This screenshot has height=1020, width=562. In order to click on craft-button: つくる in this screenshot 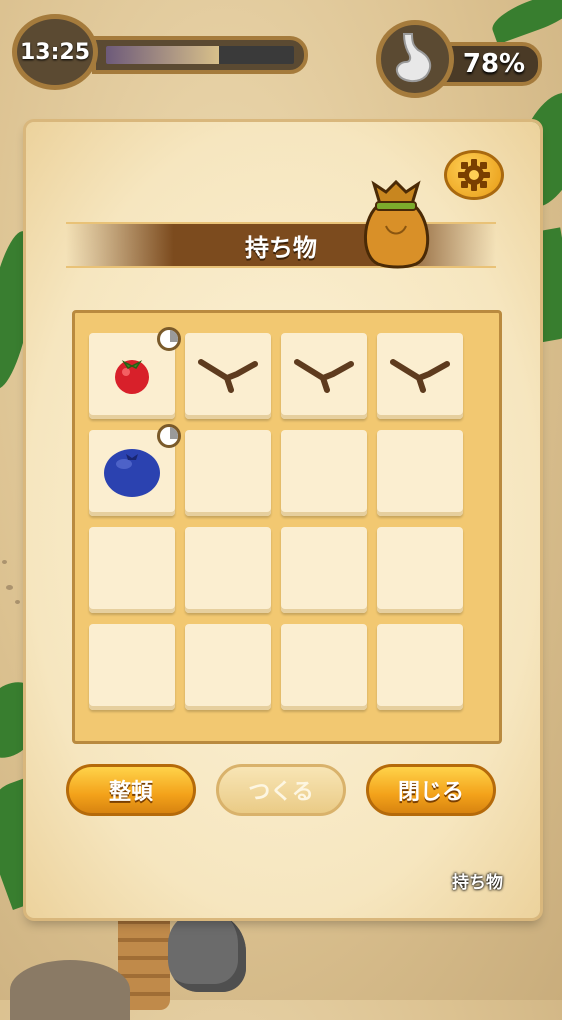, I will do `click(281, 790)`.